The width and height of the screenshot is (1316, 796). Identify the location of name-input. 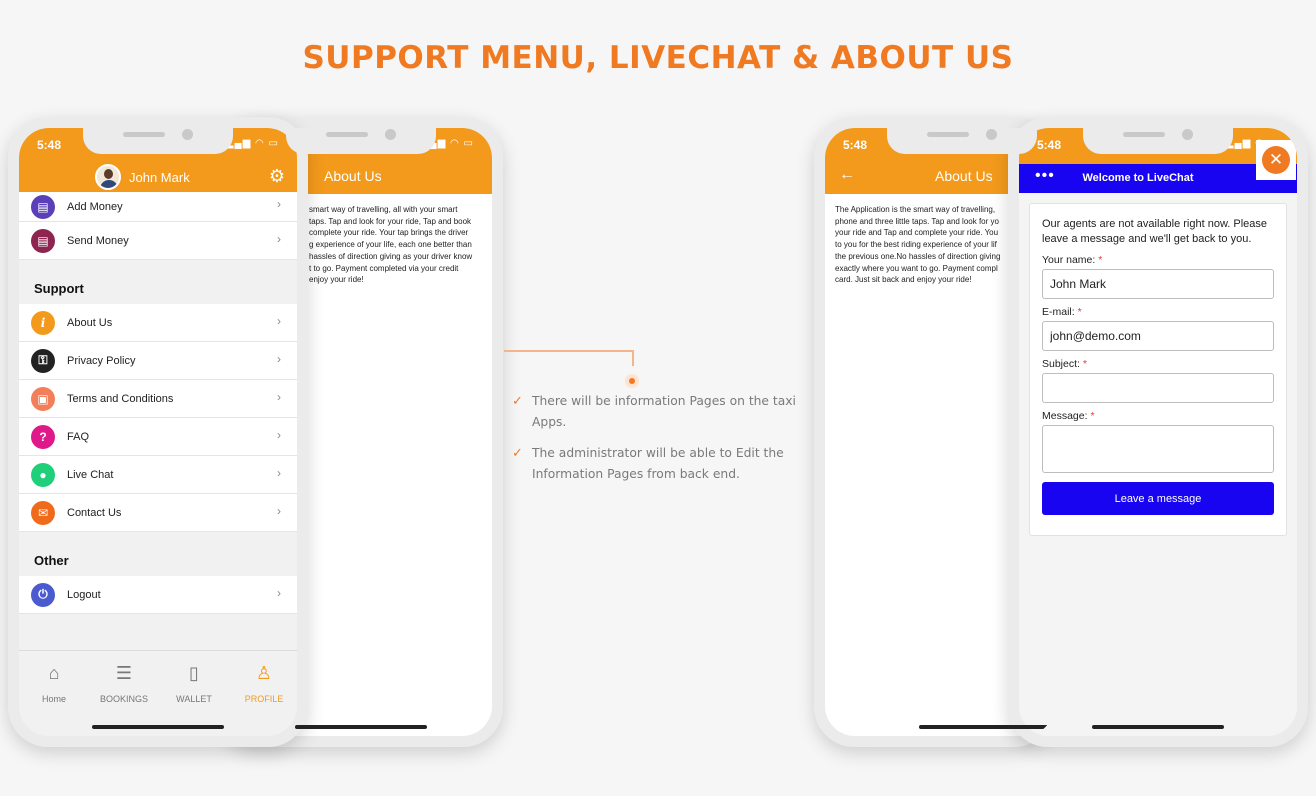
(1158, 284).